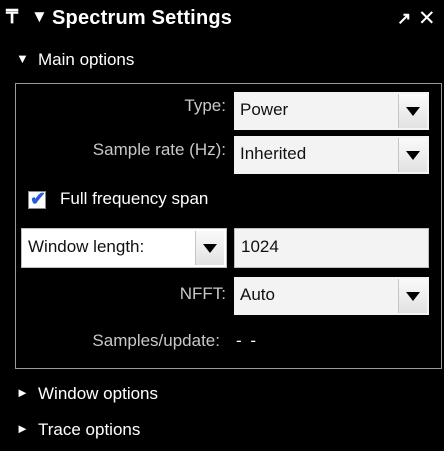 This screenshot has width=444, height=451. I want to click on window-options-label: Window options, so click(98, 393).